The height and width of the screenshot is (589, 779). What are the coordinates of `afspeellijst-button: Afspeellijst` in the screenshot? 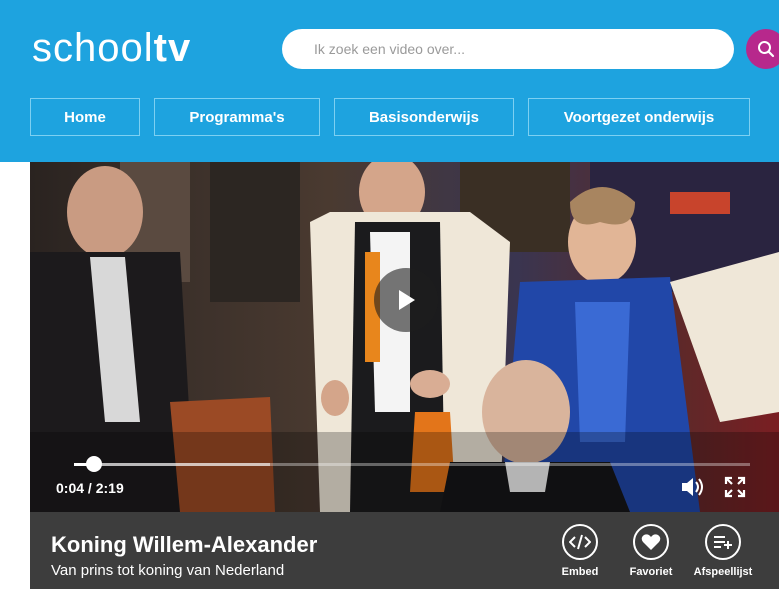 It's located at (723, 551).